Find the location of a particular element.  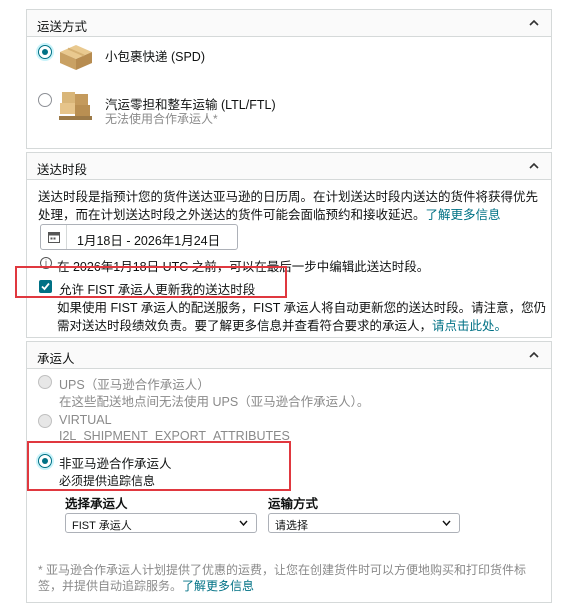

delivery-window-desc-line2: 处理，而在计划送达时段之外送达的货件可能会面临预约和接收延迟。了解更多信息 is located at coordinates (269, 213).